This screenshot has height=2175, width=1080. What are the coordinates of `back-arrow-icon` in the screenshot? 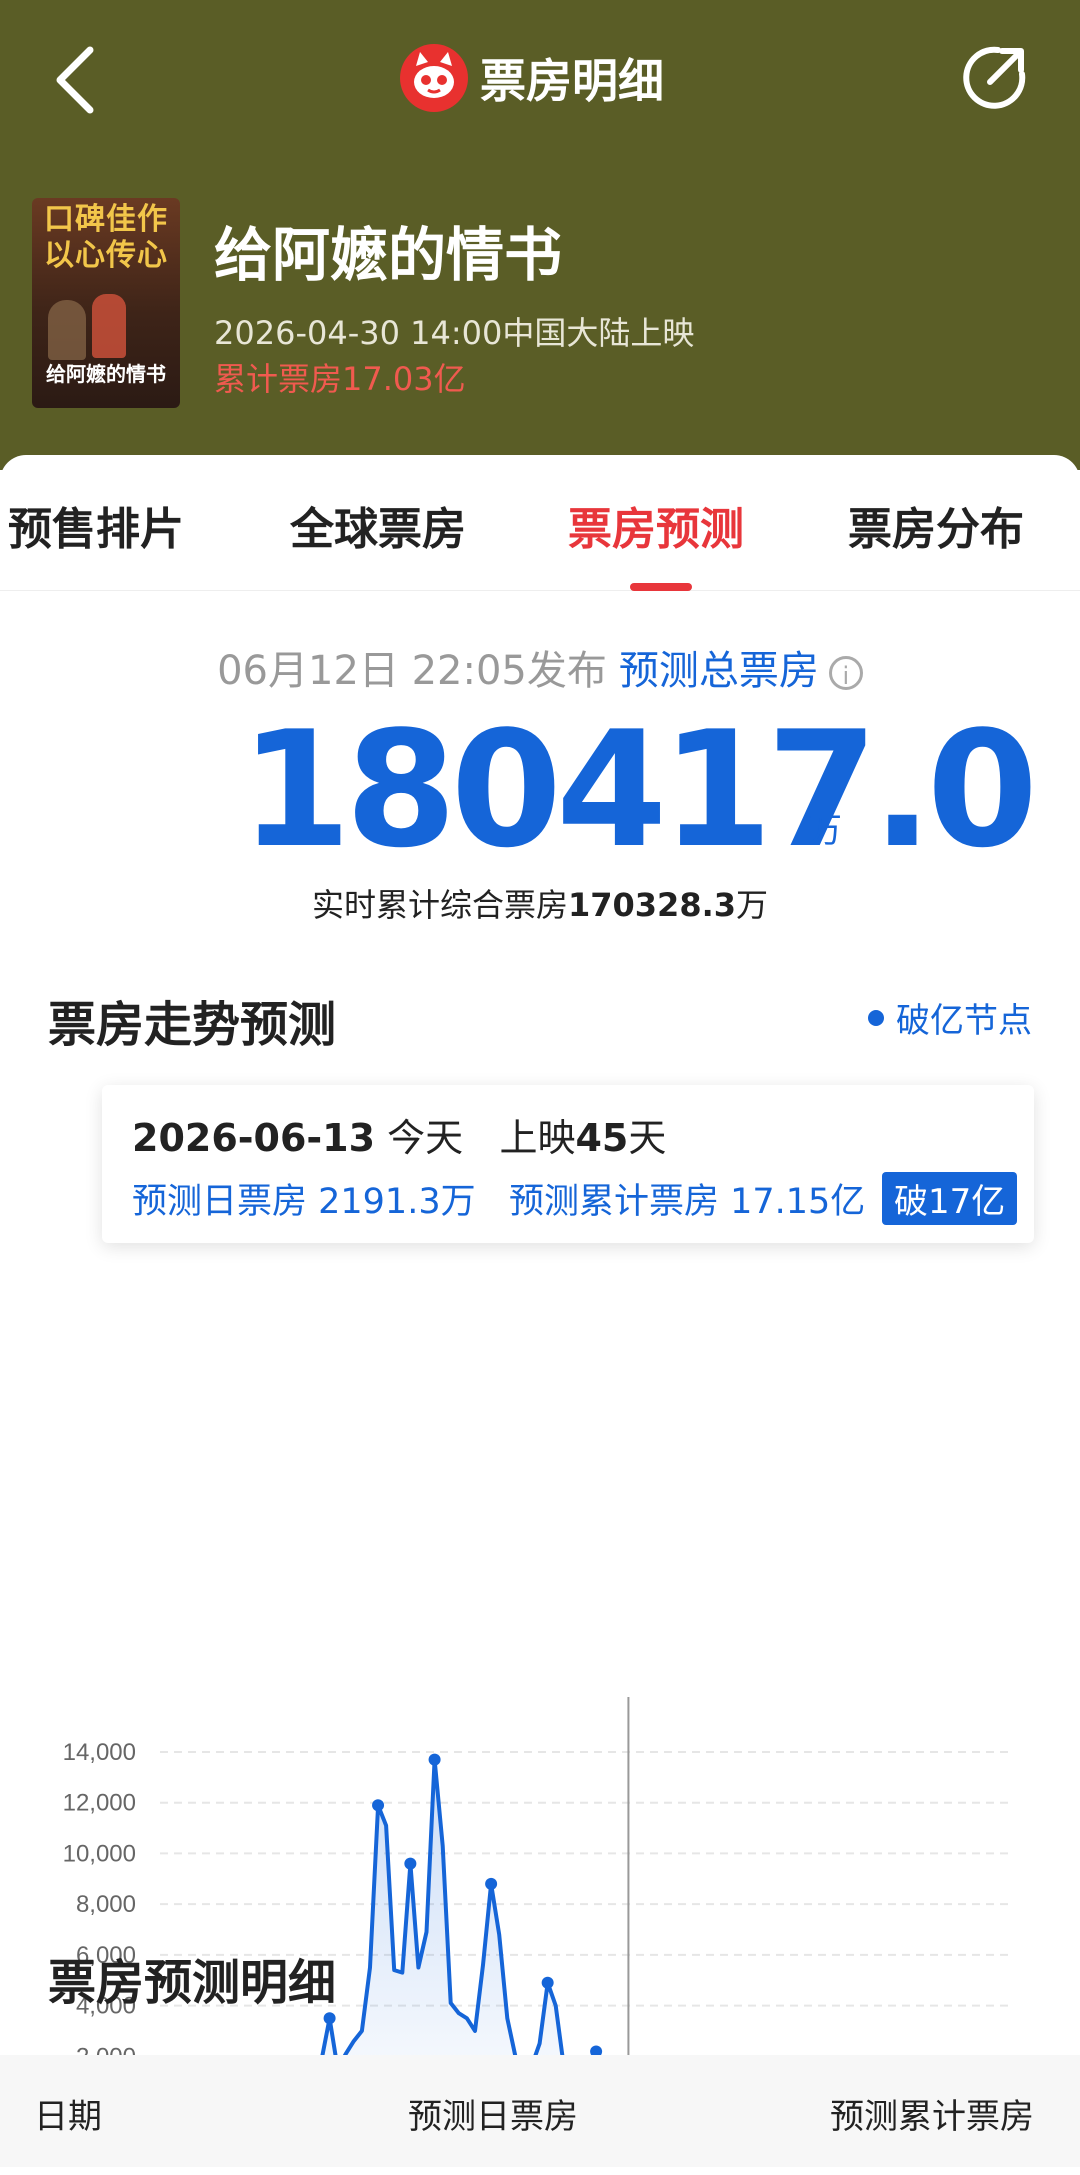 It's located at (80, 80).